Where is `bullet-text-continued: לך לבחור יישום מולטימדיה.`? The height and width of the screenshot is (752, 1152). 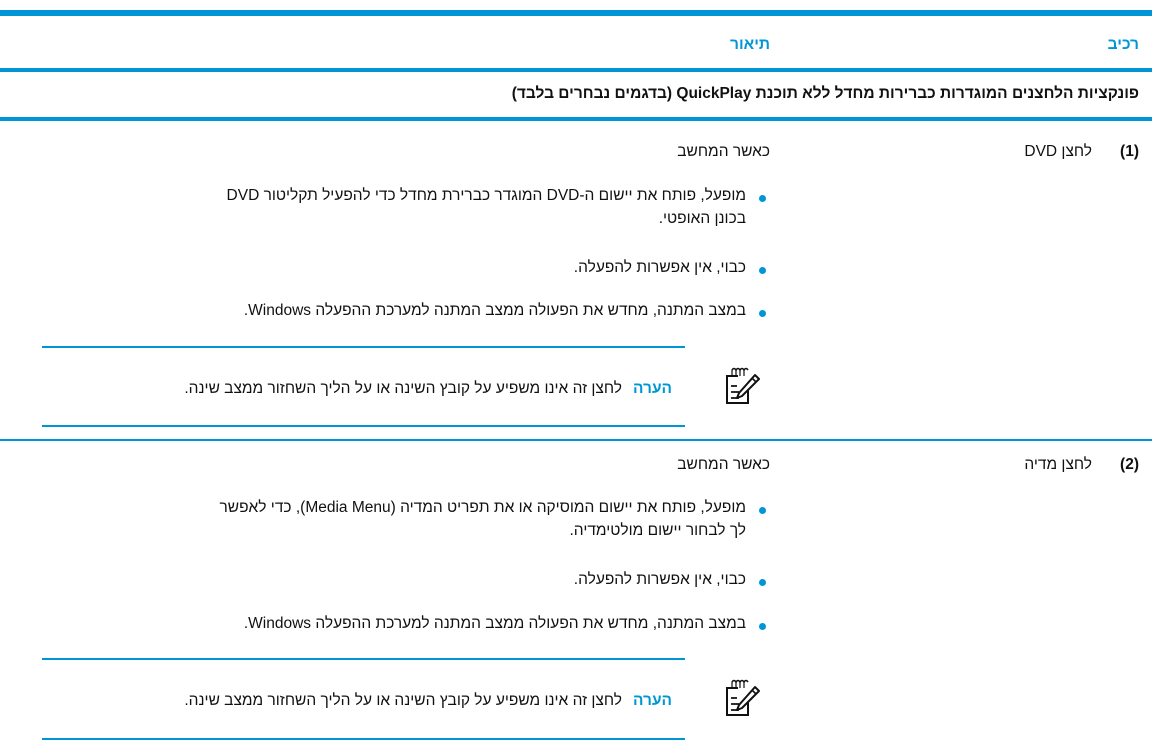 bullet-text-continued: לך לבחור יישום מולטימדיה. is located at coordinates (658, 530).